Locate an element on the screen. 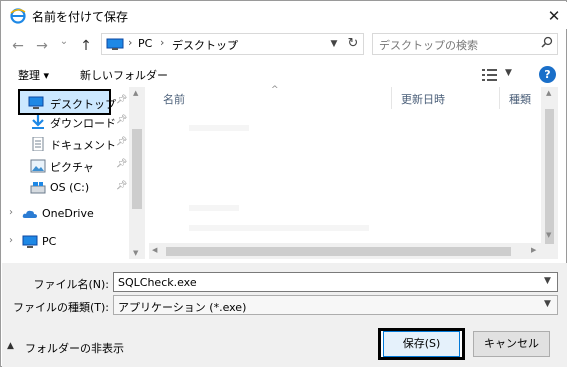 This screenshot has width=567, height=367. desktop-icon is located at coordinates (36, 103).